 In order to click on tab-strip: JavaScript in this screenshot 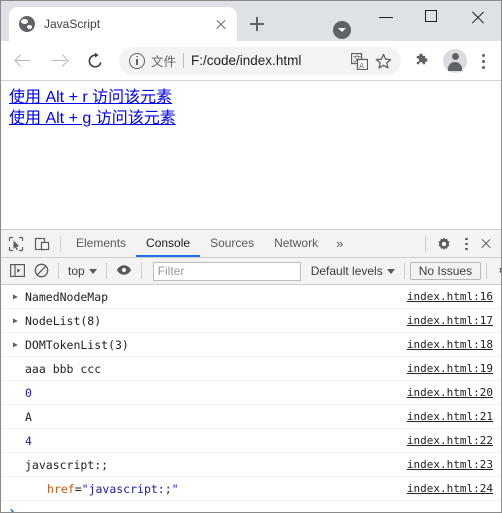, I will do `click(251, 21)`.